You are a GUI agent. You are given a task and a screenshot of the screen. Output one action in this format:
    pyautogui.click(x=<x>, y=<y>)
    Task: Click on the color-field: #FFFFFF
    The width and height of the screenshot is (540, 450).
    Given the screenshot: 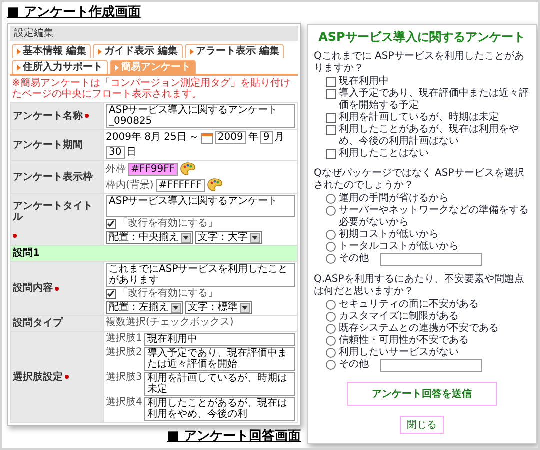 What is the action you would take?
    pyautogui.click(x=180, y=185)
    